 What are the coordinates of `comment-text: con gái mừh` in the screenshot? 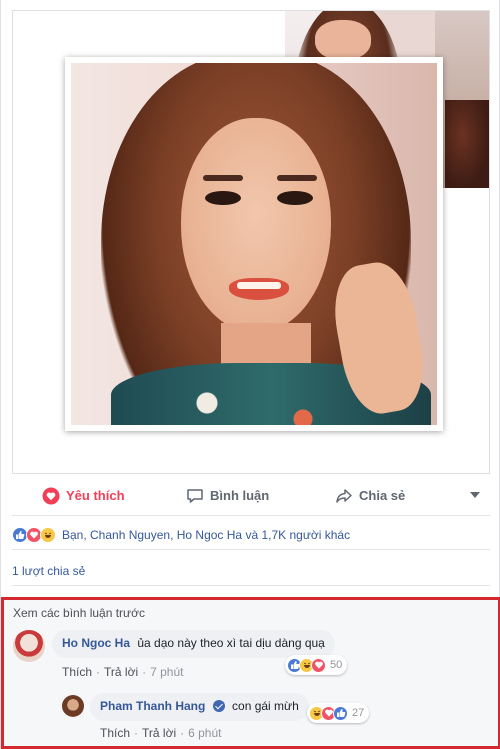 It's located at (265, 706).